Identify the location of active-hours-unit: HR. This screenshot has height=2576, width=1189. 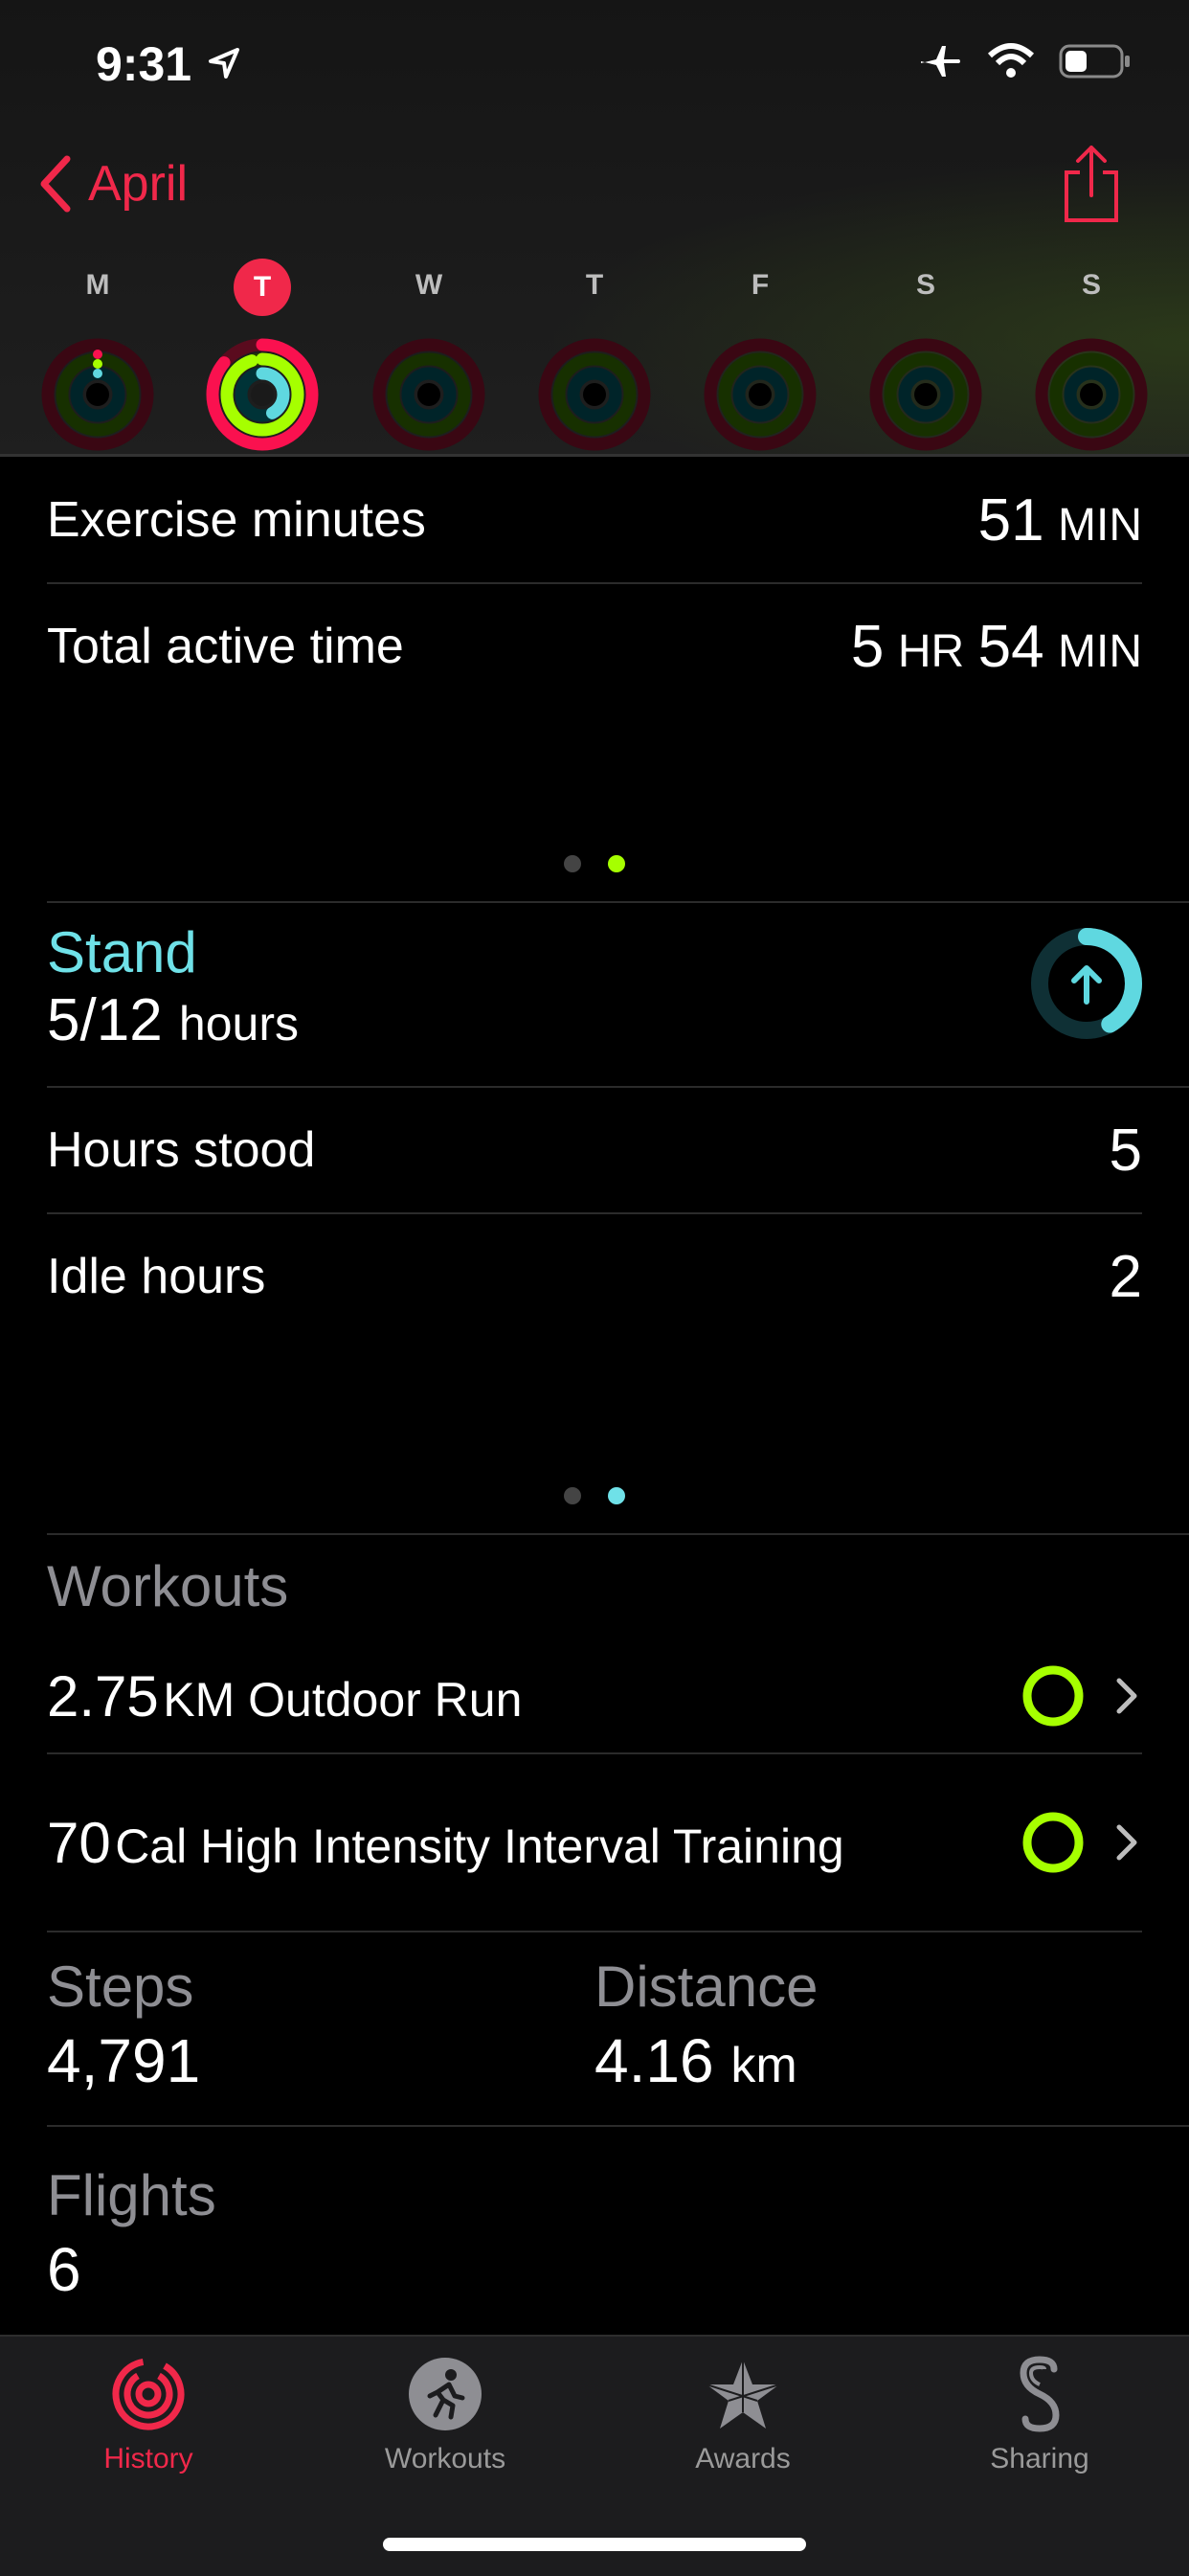
(931, 651).